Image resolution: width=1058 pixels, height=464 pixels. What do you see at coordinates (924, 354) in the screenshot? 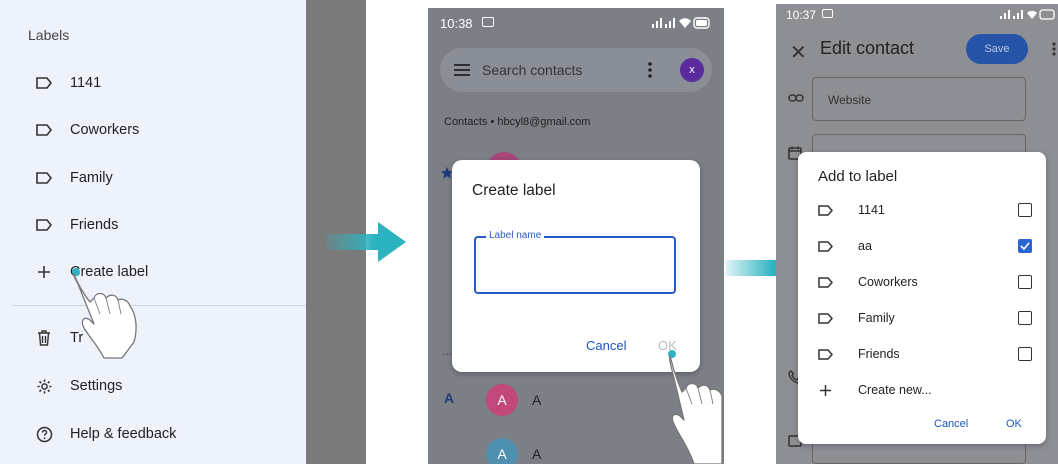
I see `label-option-friends: Friends` at bounding box center [924, 354].